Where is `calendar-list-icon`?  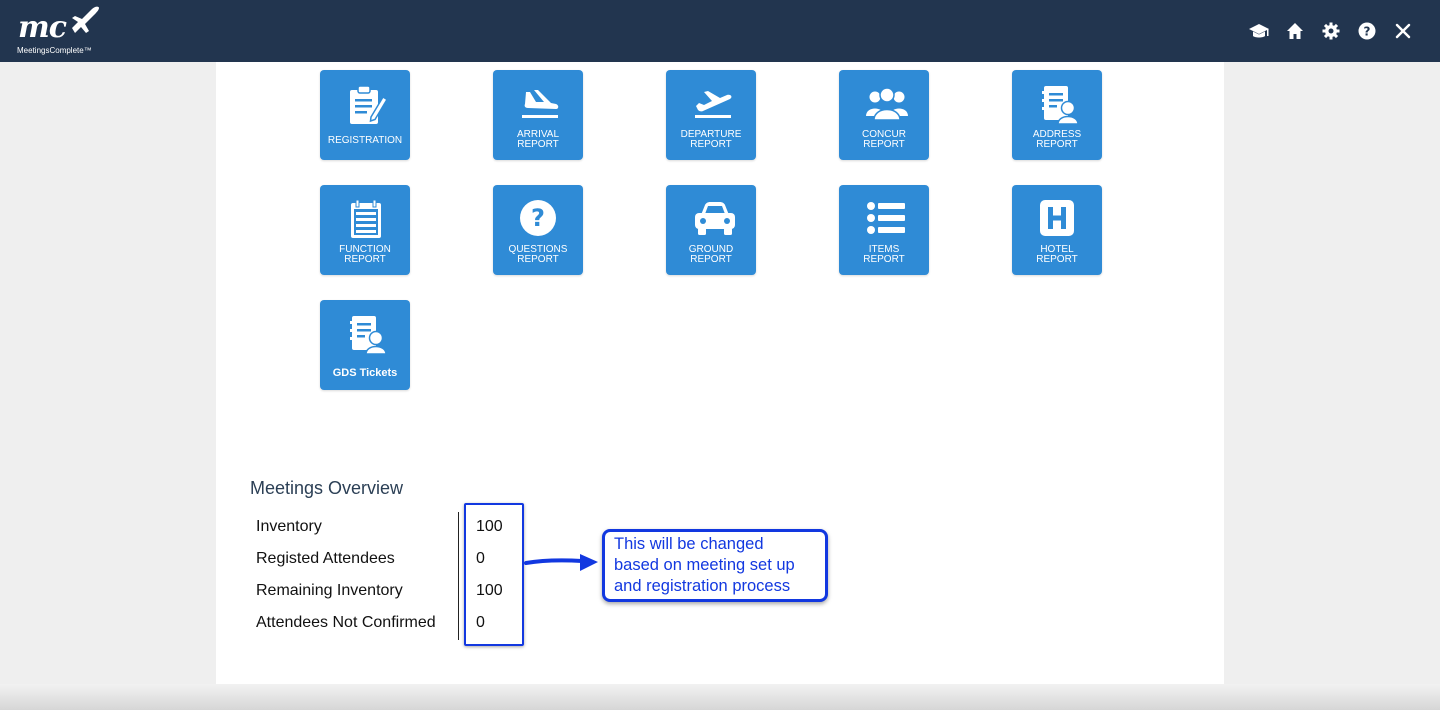
calendar-list-icon is located at coordinates (366, 218).